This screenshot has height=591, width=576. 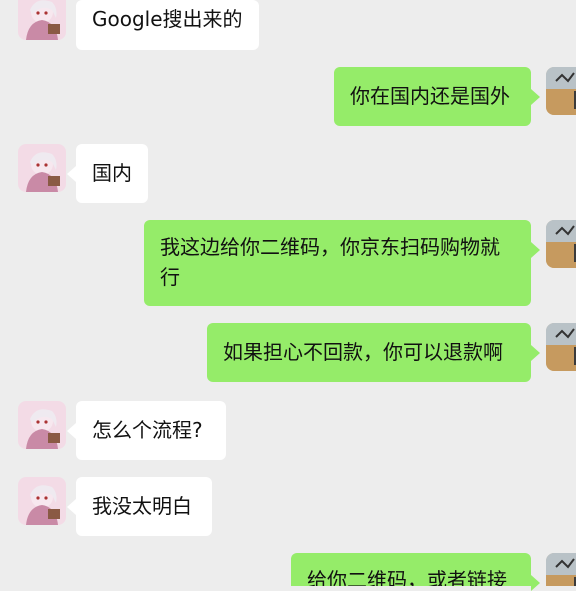 I want to click on incoming-message-bubble: 怎么个流程?, so click(x=151, y=430).